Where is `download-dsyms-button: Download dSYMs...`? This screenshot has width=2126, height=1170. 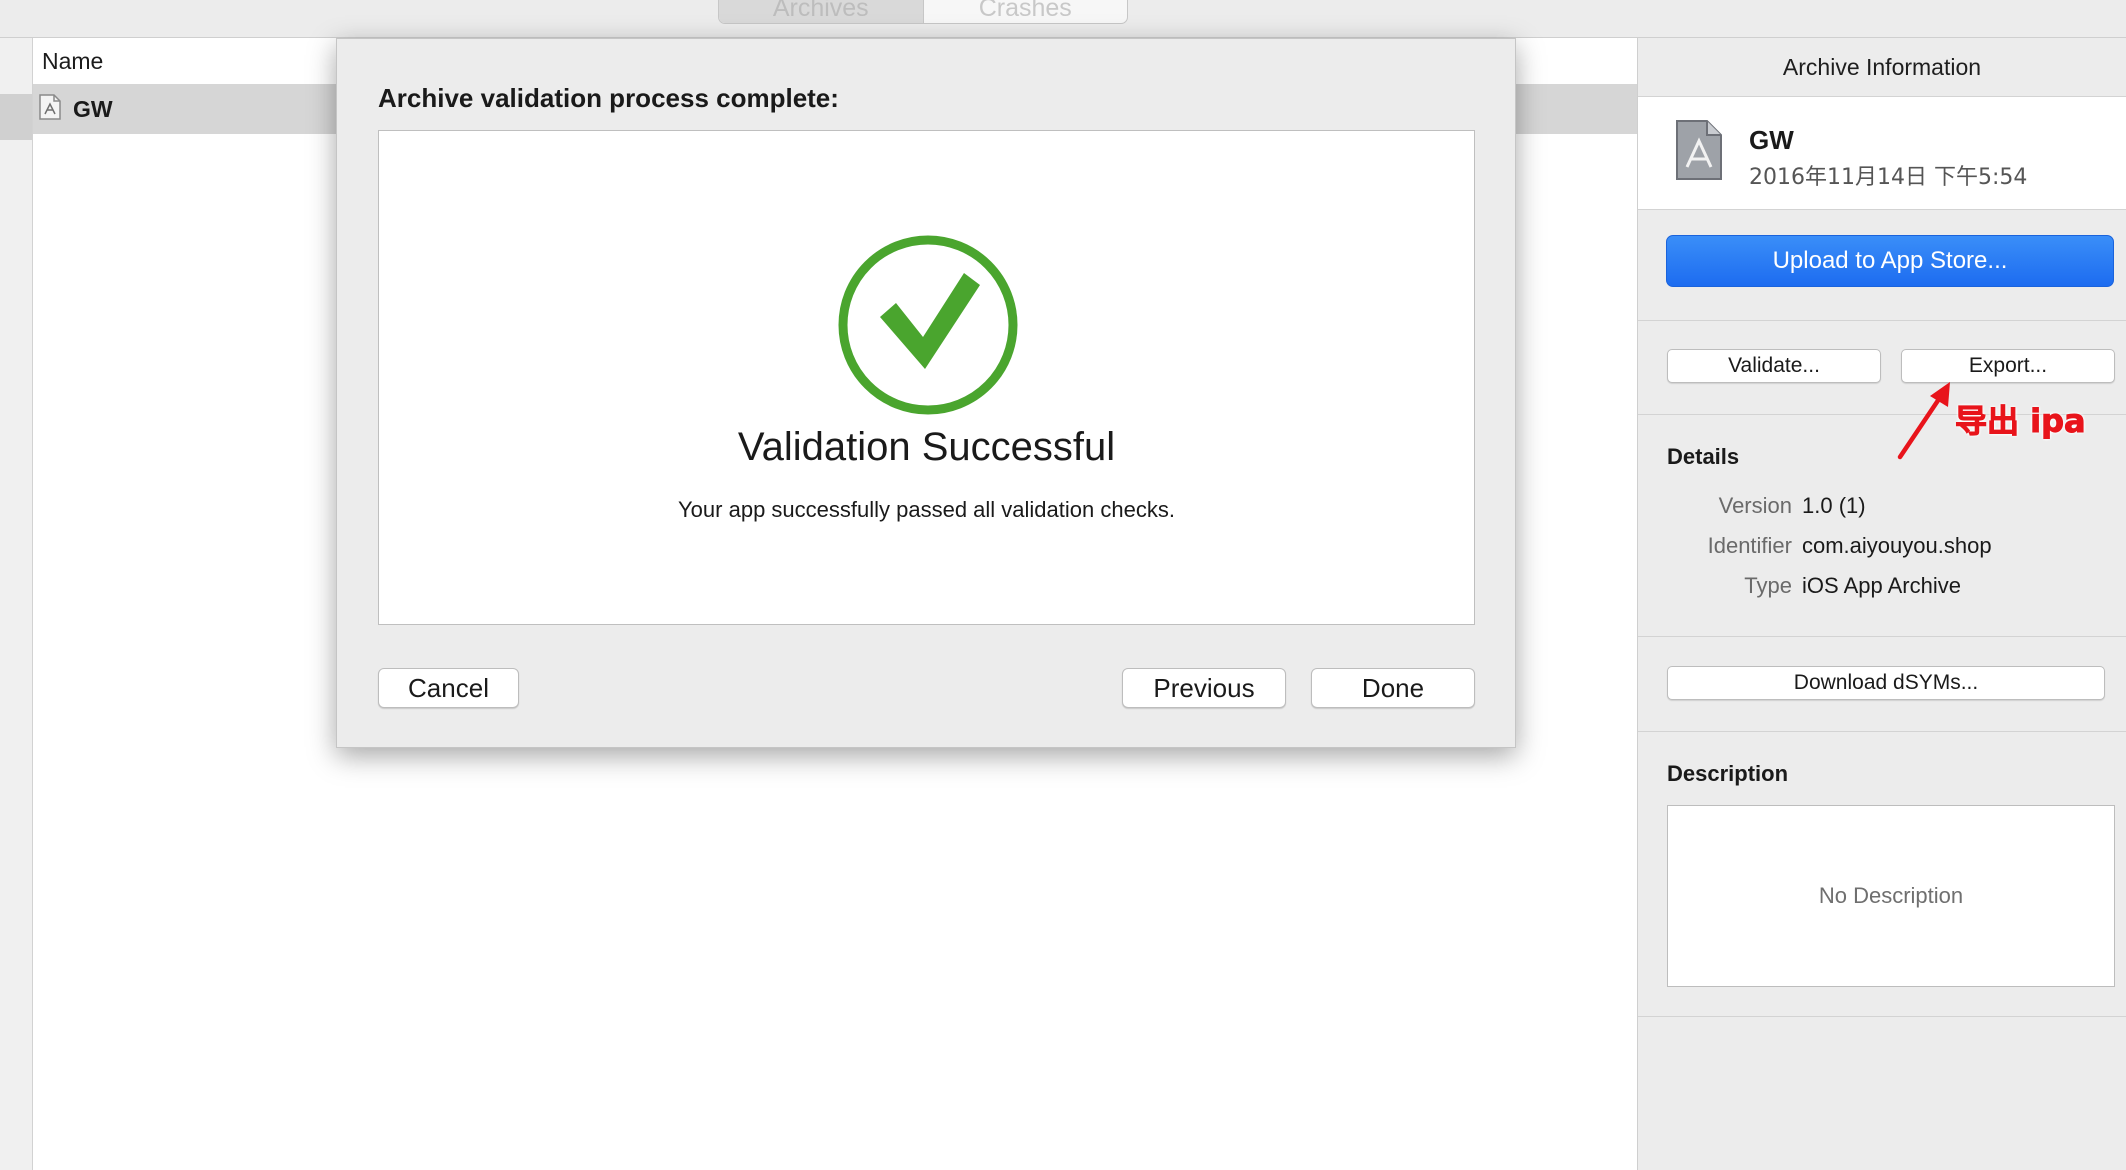 download-dsyms-button: Download dSYMs... is located at coordinates (1886, 683).